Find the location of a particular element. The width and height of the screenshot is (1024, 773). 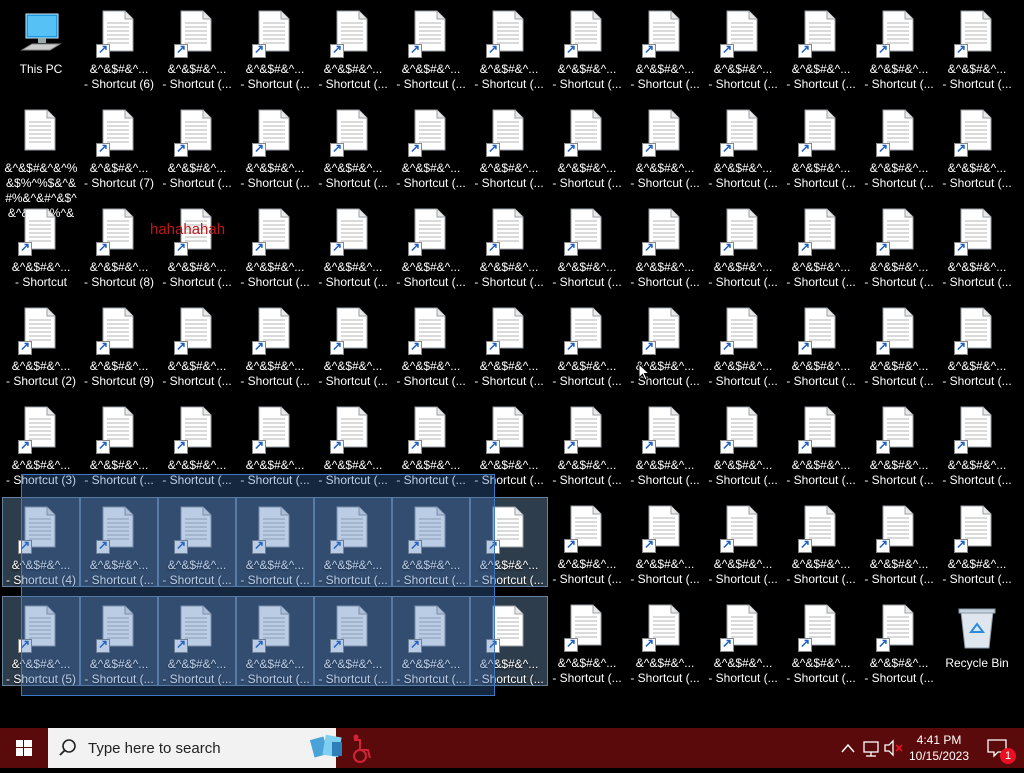

desktop-icon-label: - Shortcut (2) is located at coordinates (41, 381).